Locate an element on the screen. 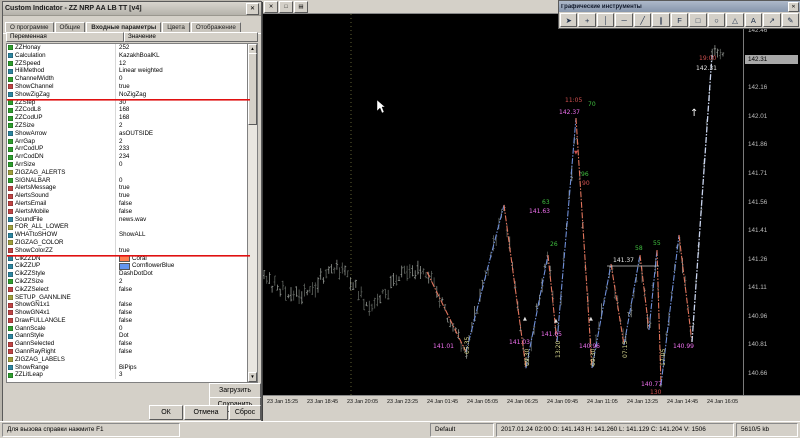 The width and height of the screenshot is (800, 438). channel-icon: ∥ is located at coordinates (661, 20).